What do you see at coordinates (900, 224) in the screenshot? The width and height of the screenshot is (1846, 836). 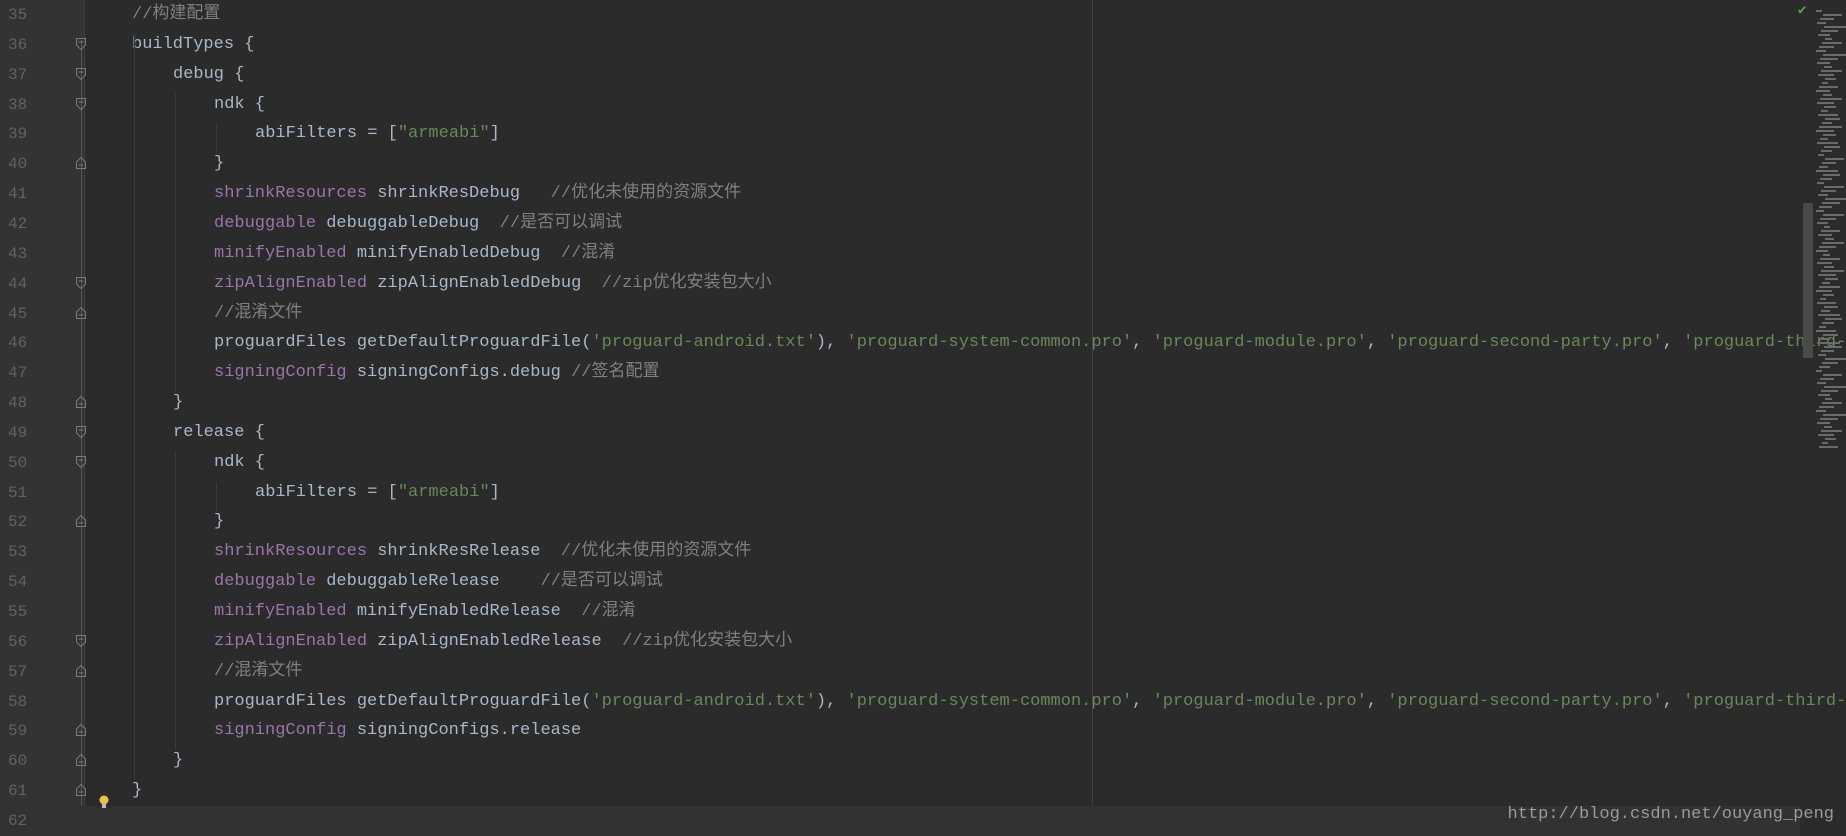 I see `code-line: 42 debuggable debuggableDebug //是否可以调试` at bounding box center [900, 224].